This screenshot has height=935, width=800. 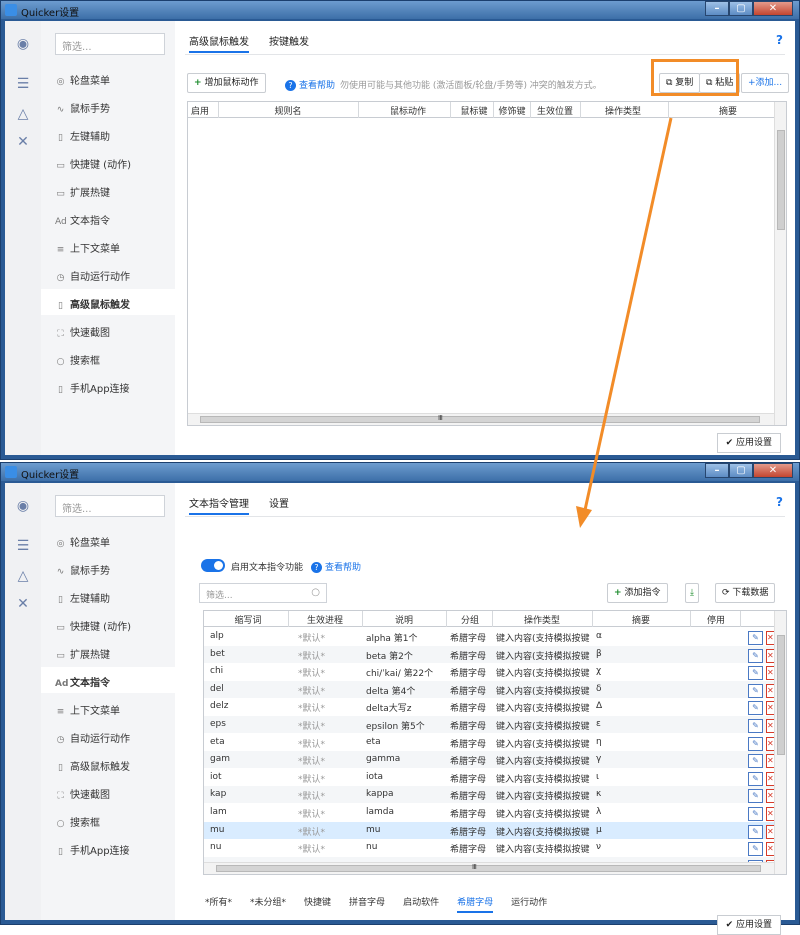 I want to click on arrow-head, so click(x=584, y=517).